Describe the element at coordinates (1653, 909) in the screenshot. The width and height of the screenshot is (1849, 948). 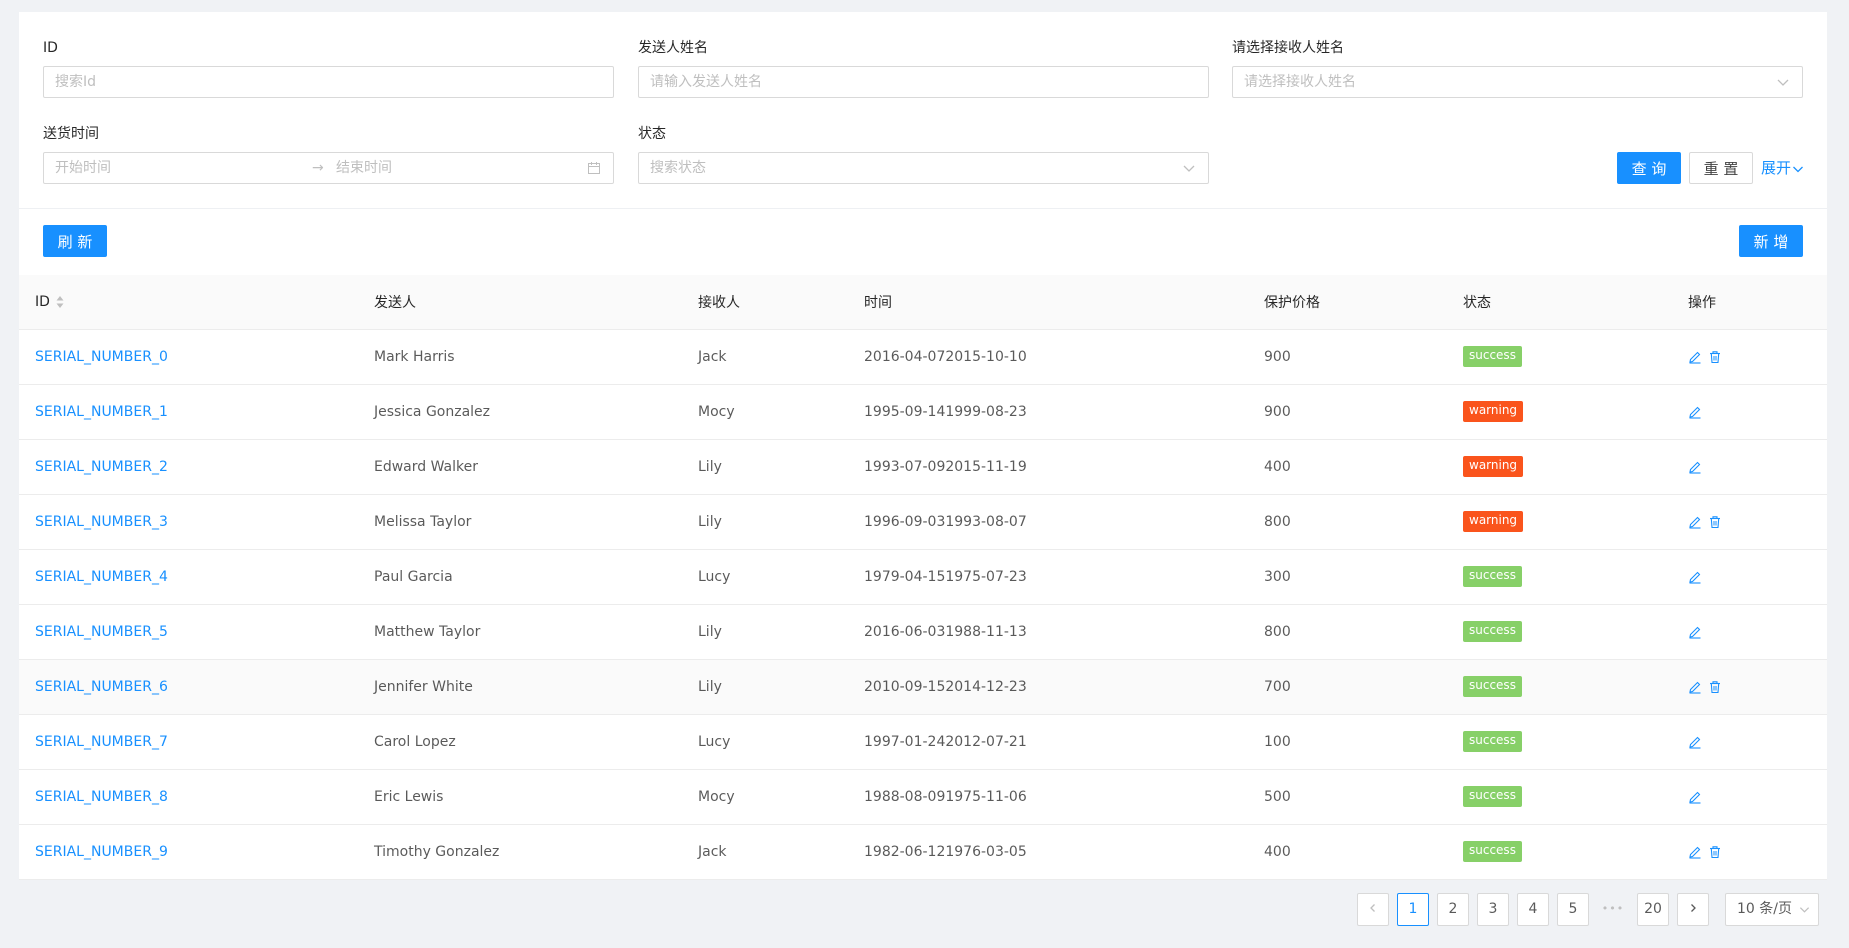
I see `page-20-button: 20` at that location.